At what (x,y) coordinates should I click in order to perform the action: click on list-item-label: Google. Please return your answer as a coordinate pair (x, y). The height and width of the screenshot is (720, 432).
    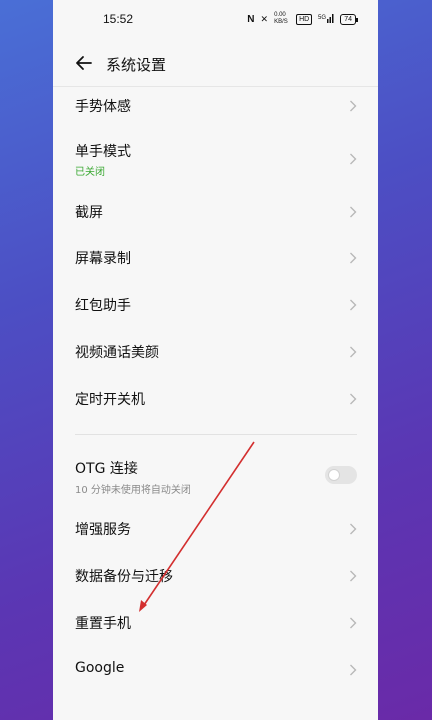
    Looking at the image, I should click on (100, 668).